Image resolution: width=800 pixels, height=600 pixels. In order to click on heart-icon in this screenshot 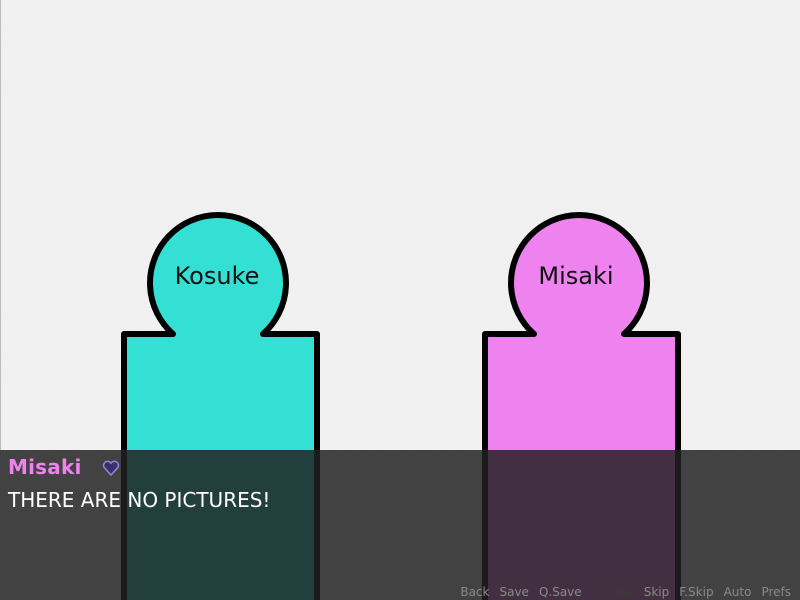, I will do `click(111, 468)`.